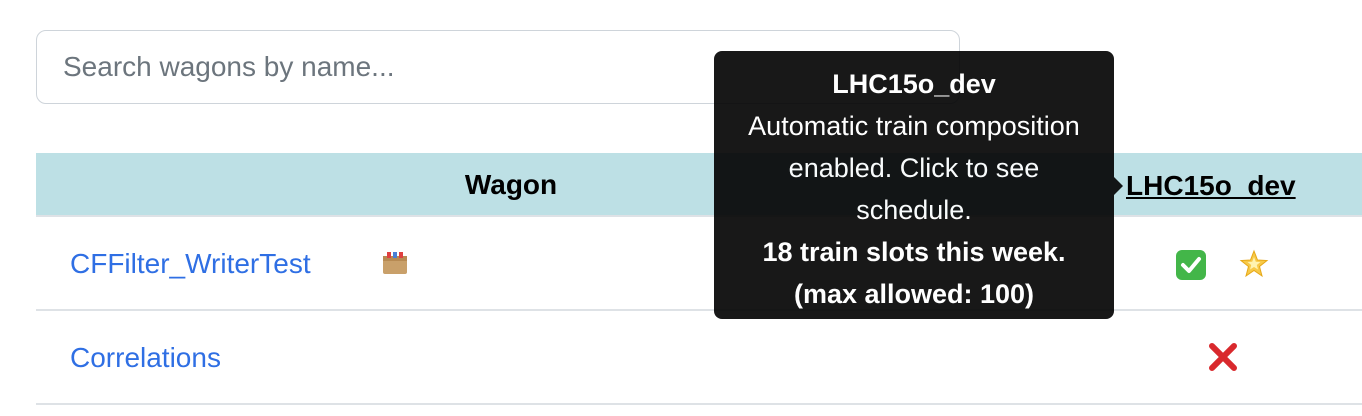 Image resolution: width=1362 pixels, height=416 pixels. Describe the element at coordinates (914, 126) in the screenshot. I see `tooltip-text-line: Automatic train composition` at that location.